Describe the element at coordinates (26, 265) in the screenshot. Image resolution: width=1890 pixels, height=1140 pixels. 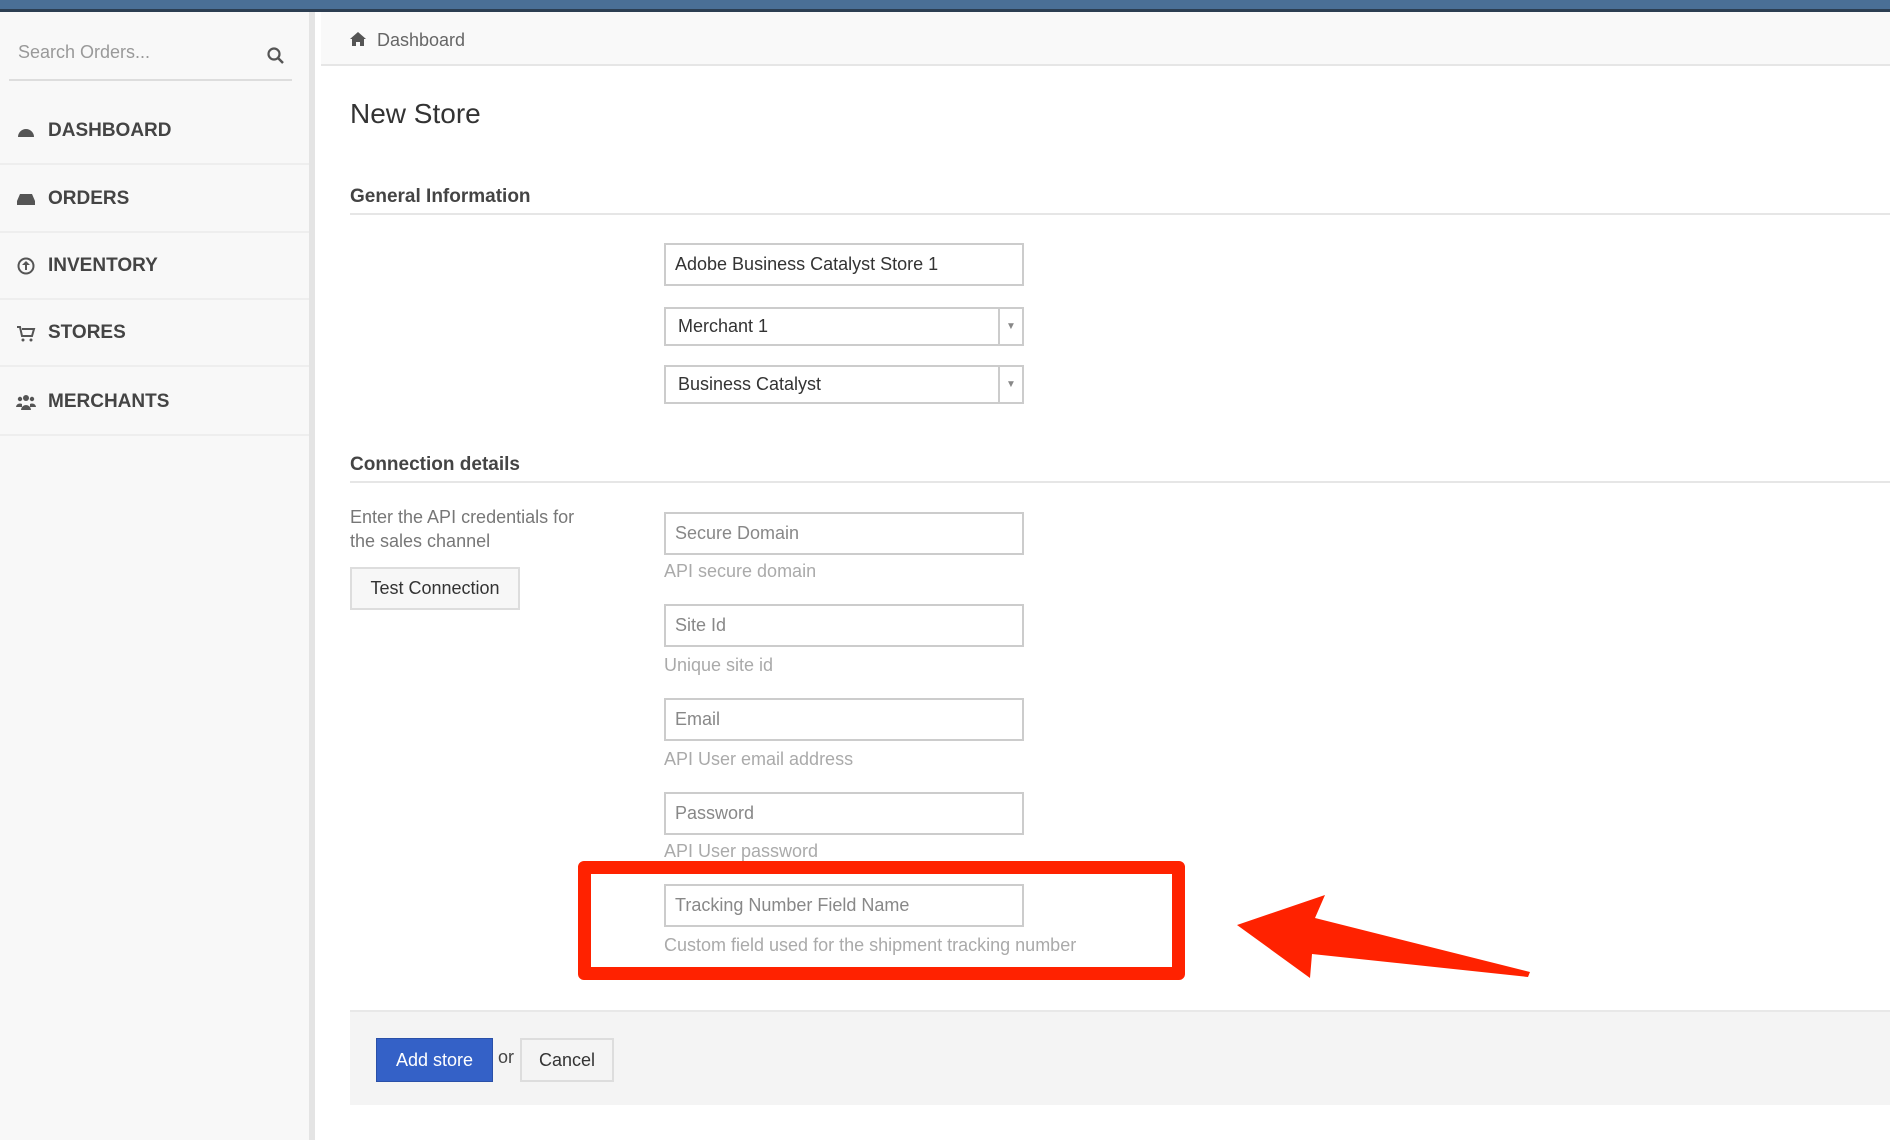
I see `arrow-circle-up-icon` at that location.